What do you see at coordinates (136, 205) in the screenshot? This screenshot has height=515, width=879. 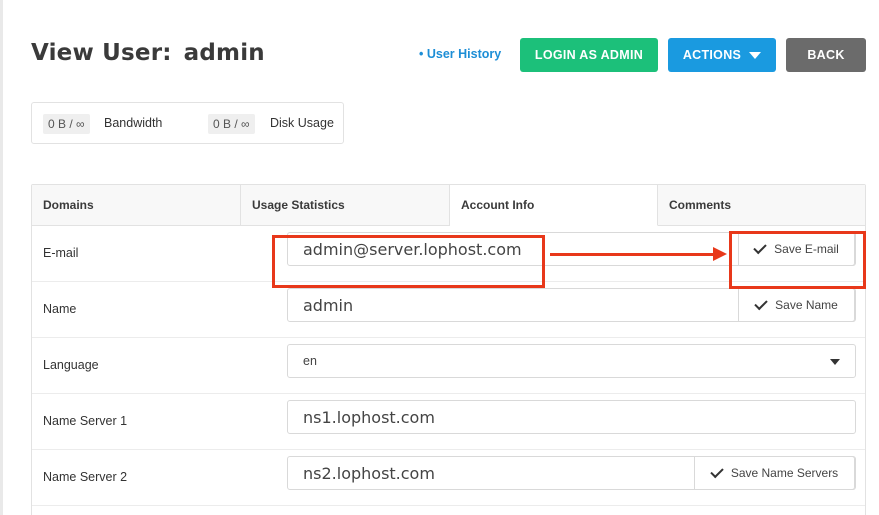 I see `tab-domains: Domains` at bounding box center [136, 205].